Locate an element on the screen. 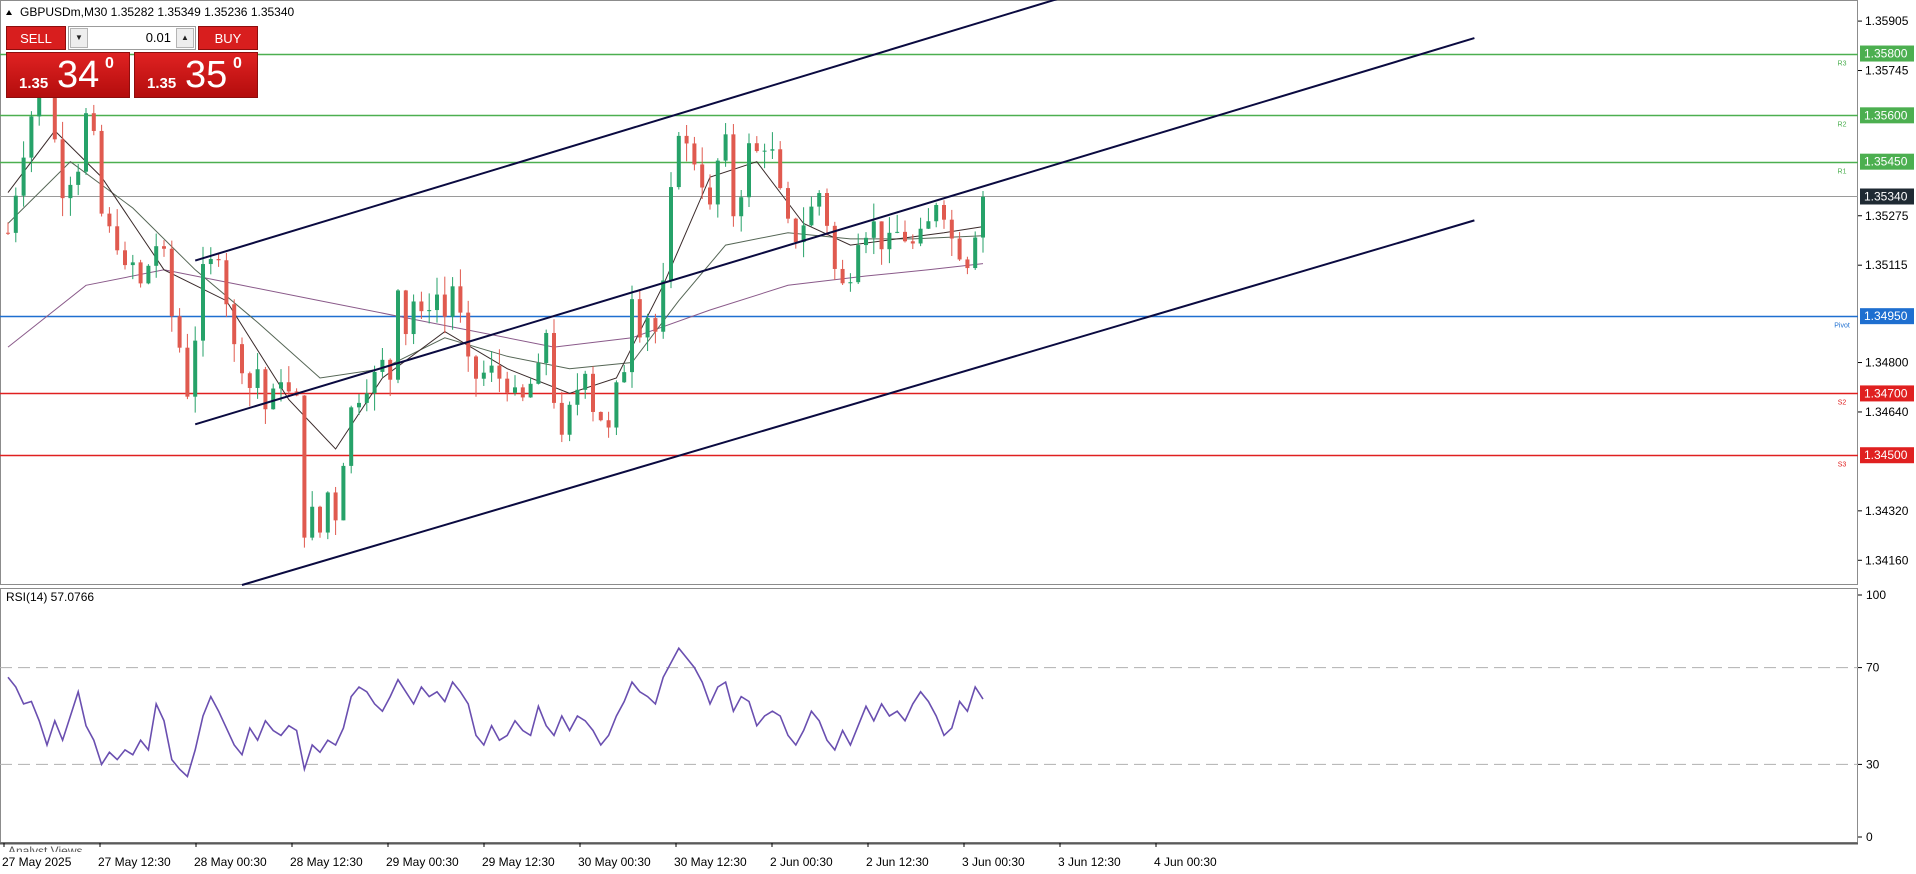 Image resolution: width=1916 pixels, height=874 pixels. x-tick-label: 27 May 12:30 is located at coordinates (134, 862).